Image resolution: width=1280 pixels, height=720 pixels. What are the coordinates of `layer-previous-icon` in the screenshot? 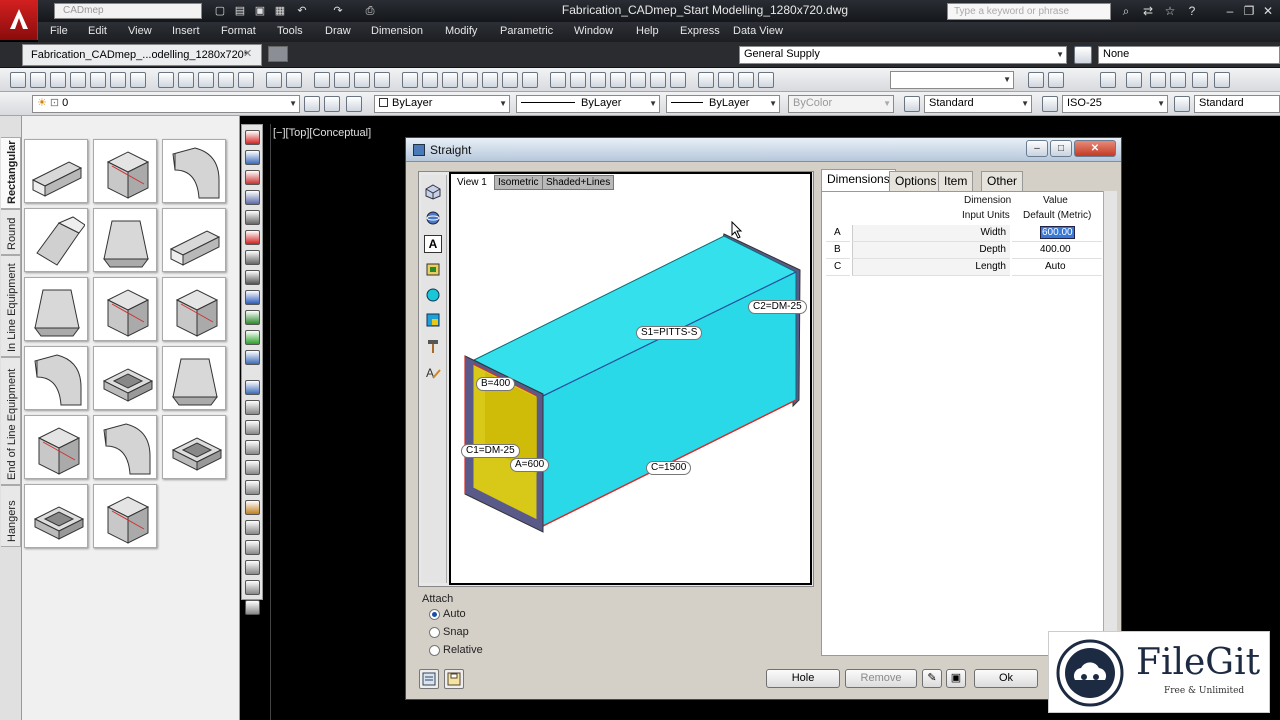 It's located at (312, 104).